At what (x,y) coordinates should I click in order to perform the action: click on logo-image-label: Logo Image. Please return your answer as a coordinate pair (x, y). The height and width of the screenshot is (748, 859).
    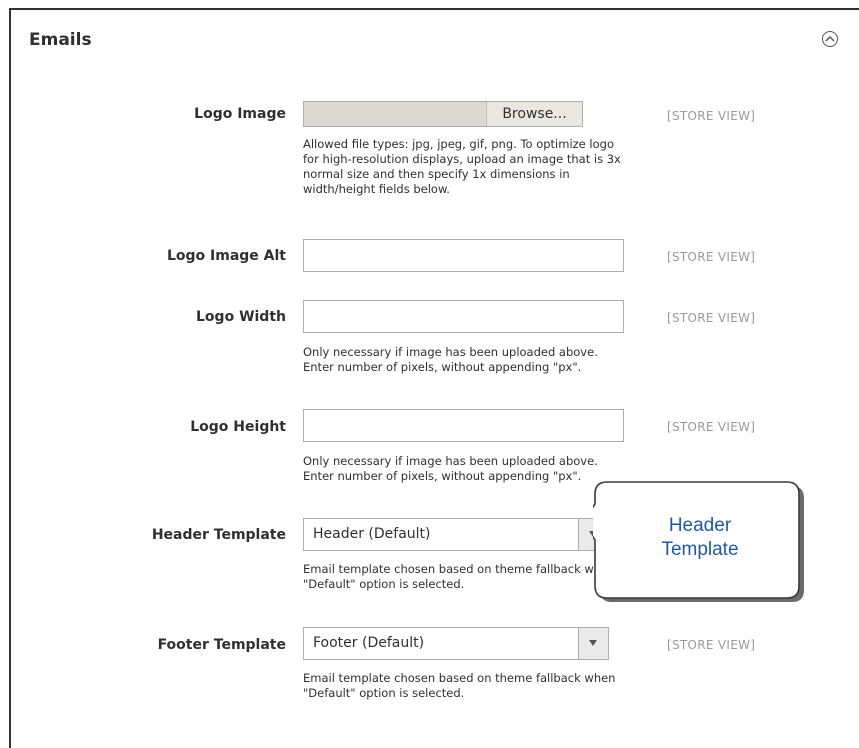
    Looking at the image, I should click on (240, 114).